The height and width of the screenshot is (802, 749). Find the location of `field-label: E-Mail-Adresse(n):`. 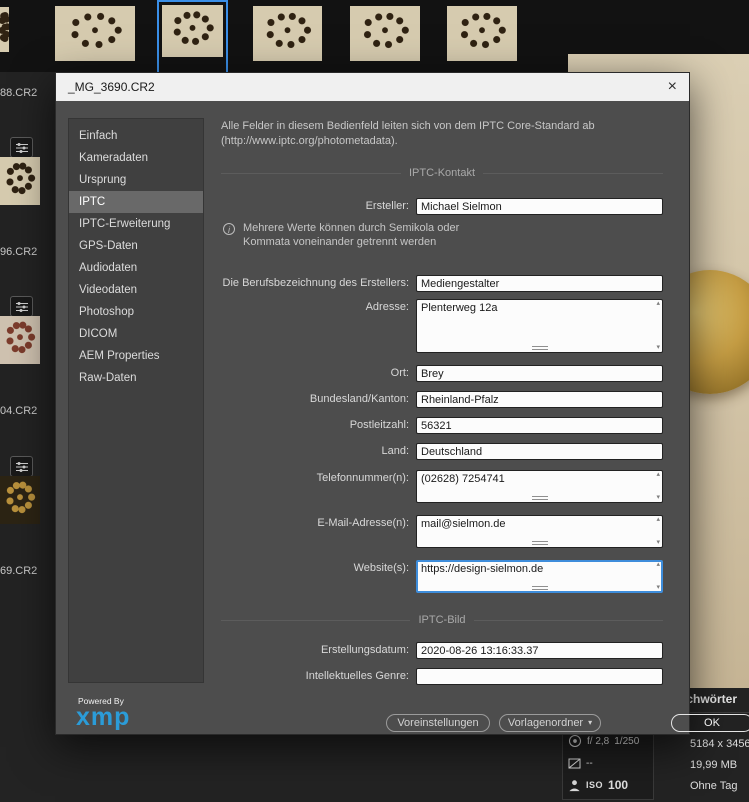

field-label: E-Mail-Adresse(n): is located at coordinates (363, 523).